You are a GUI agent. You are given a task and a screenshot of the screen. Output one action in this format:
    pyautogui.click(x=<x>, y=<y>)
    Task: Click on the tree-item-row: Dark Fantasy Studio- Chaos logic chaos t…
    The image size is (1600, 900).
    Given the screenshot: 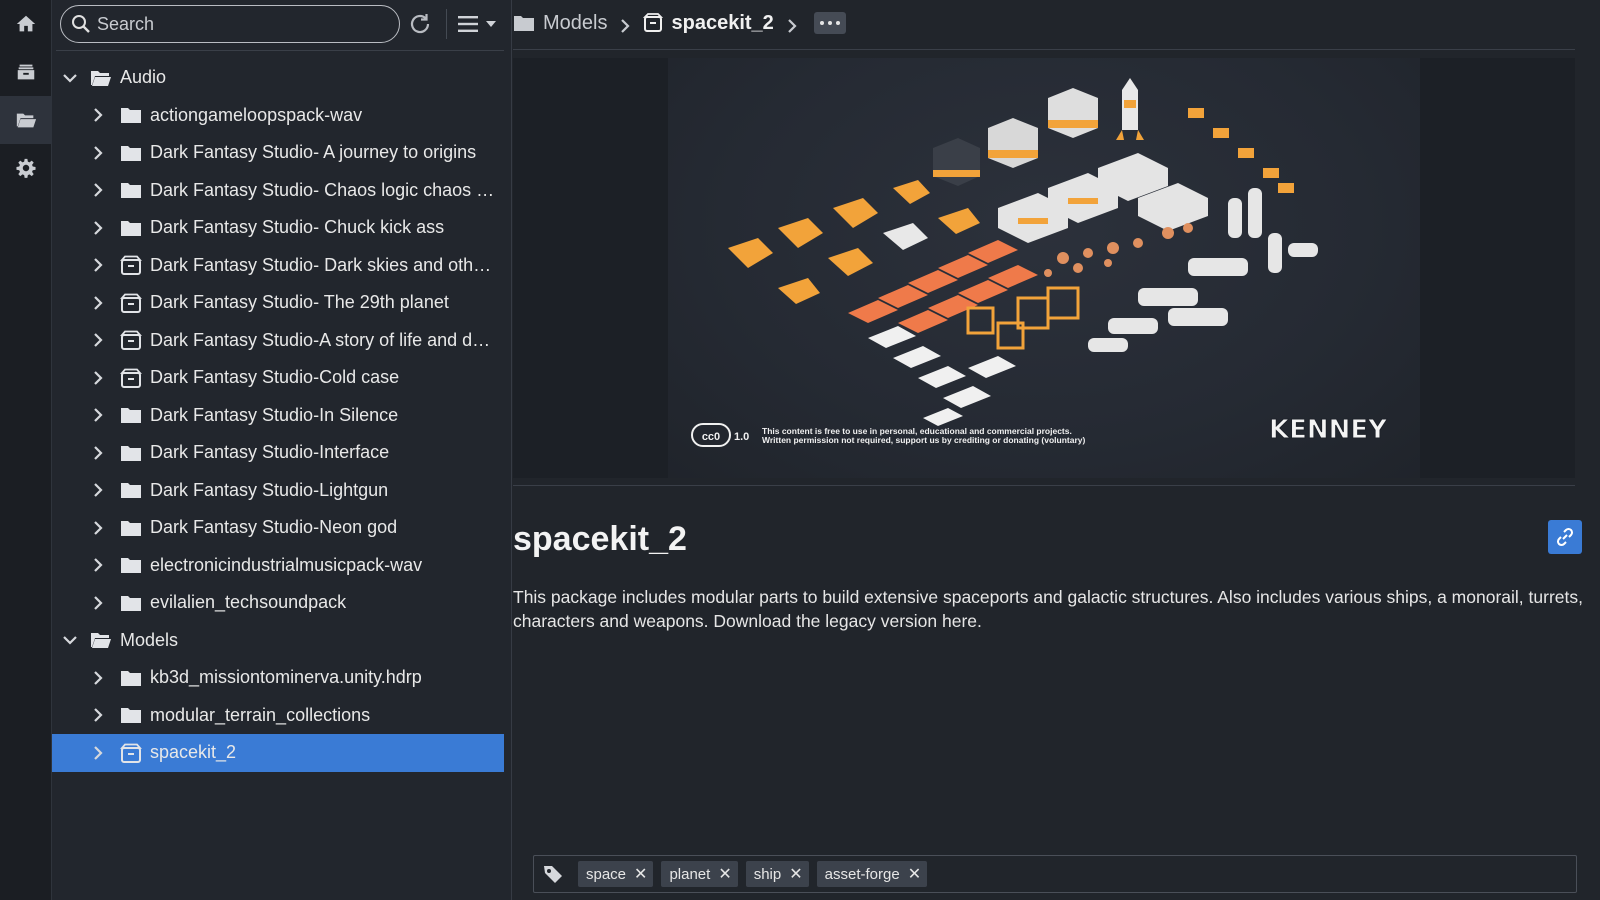 What is the action you would take?
    pyautogui.click(x=278, y=191)
    